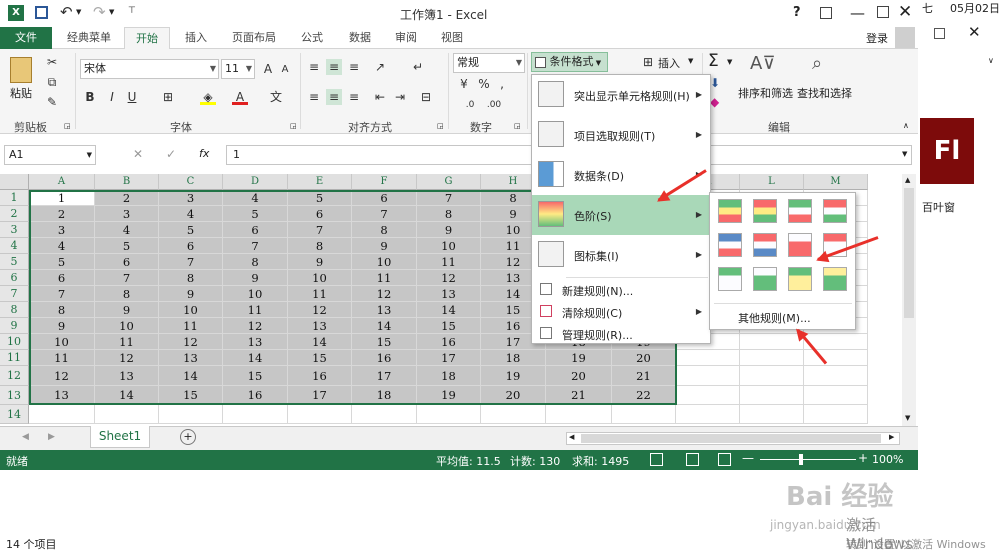 The width and height of the screenshot is (1000, 556). What do you see at coordinates (21, 70) in the screenshot?
I see `paste-icon` at bounding box center [21, 70].